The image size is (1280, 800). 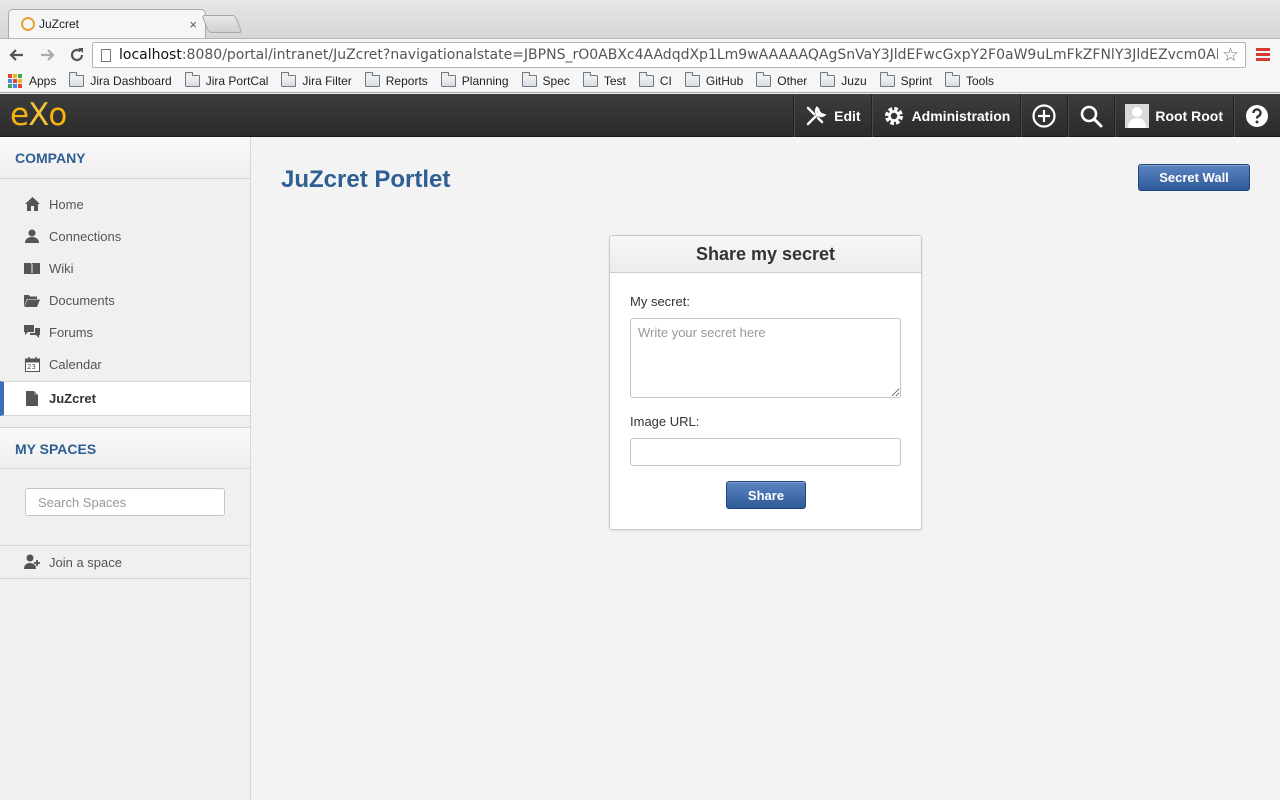 I want to click on reload-button, so click(x=77, y=55).